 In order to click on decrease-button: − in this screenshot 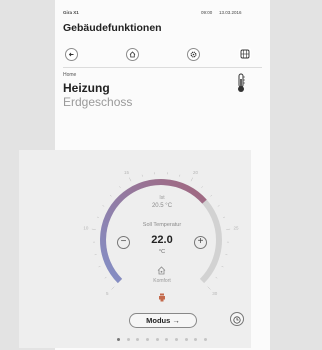, I will do `click(123, 242)`.